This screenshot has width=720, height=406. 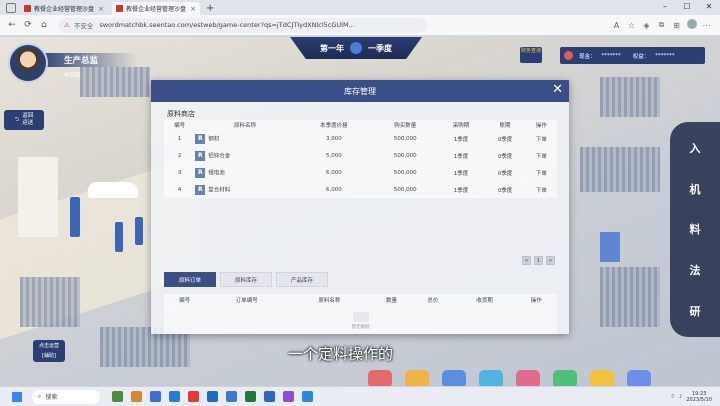 What do you see at coordinates (526, 260) in the screenshot?
I see `prev-page-button: <` at bounding box center [526, 260].